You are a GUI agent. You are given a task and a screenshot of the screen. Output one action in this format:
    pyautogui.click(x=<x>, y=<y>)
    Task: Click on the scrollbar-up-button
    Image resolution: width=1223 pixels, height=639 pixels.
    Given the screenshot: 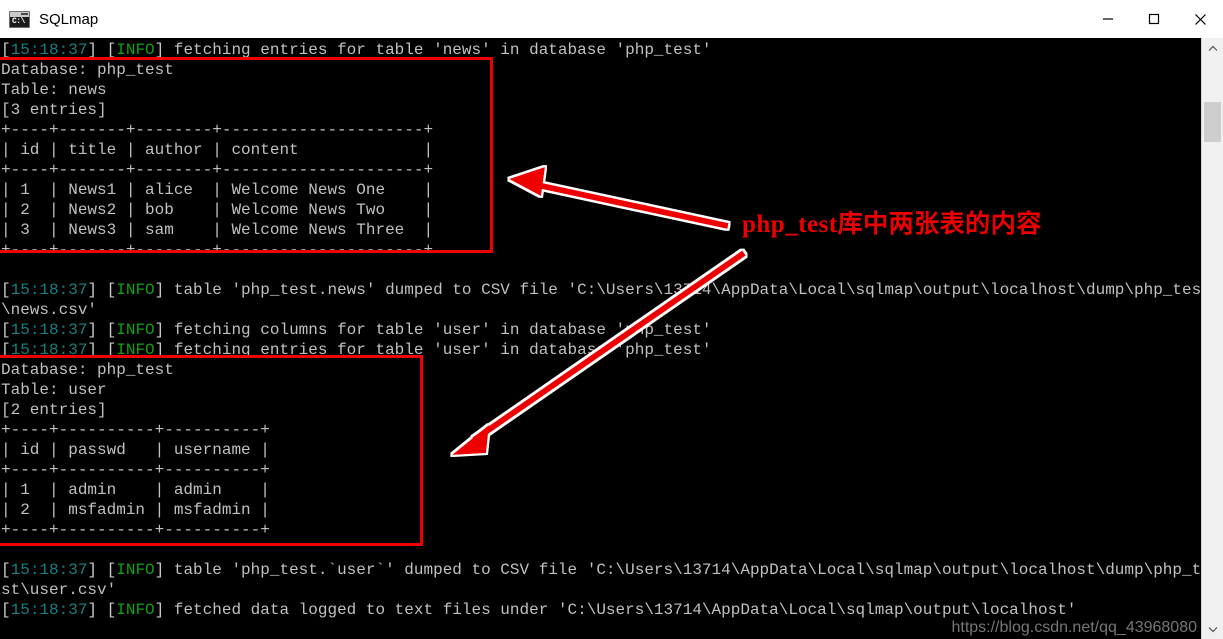 What is the action you would take?
    pyautogui.click(x=1212, y=48)
    